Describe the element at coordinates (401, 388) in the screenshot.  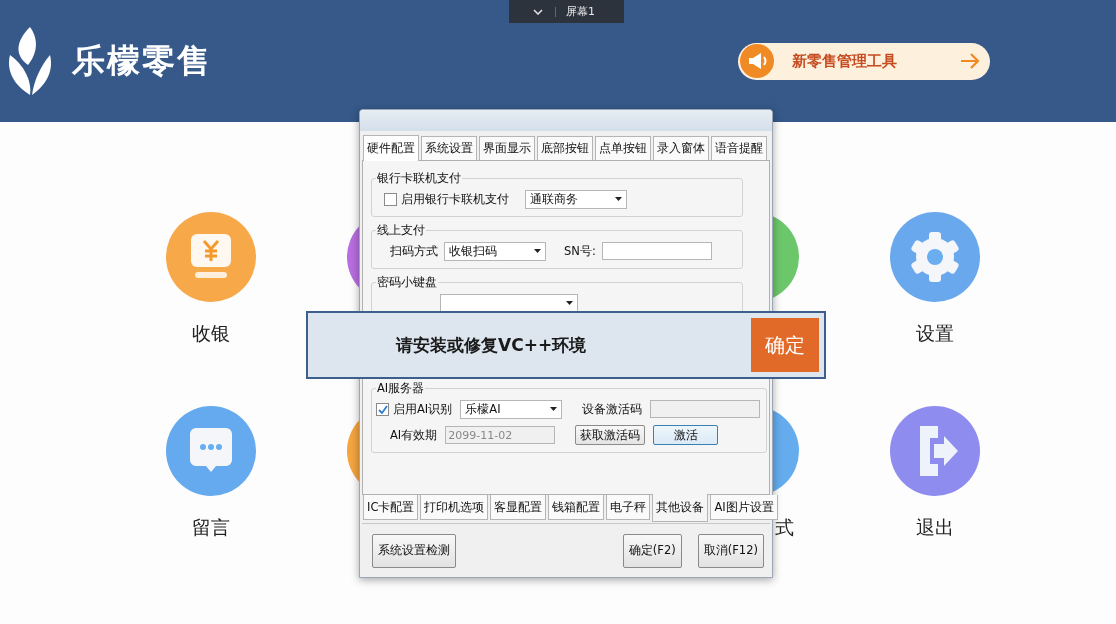
I see `group-title: AI服务器` at that location.